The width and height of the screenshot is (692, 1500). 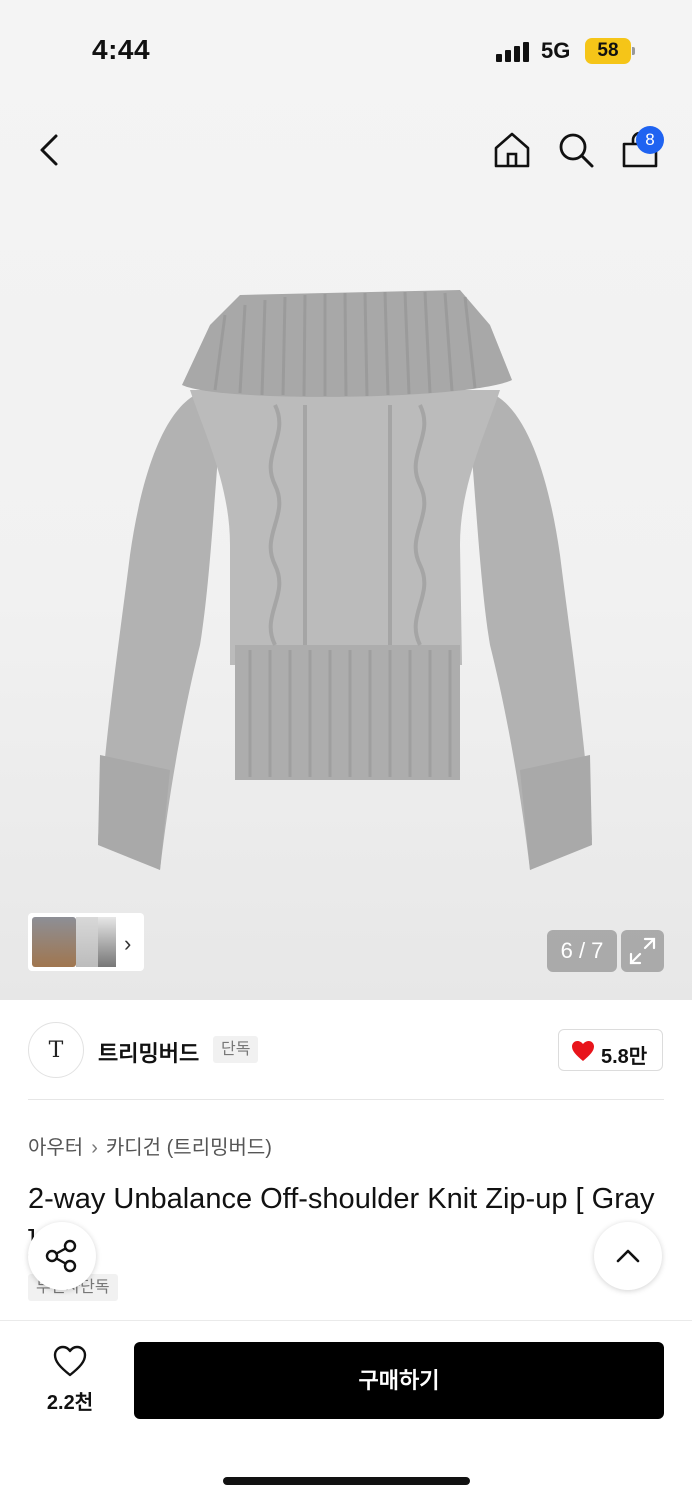 I want to click on brand-like-count: 5.8만, so click(x=624, y=1057).